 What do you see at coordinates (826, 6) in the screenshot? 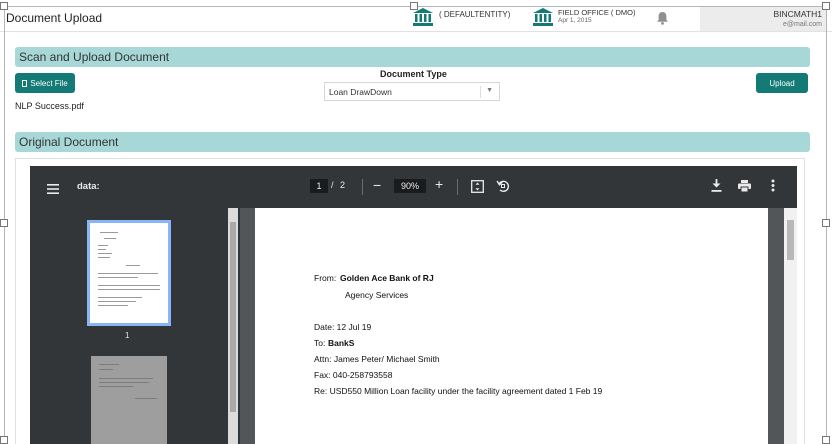
I see `resize-handle-top-right` at bounding box center [826, 6].